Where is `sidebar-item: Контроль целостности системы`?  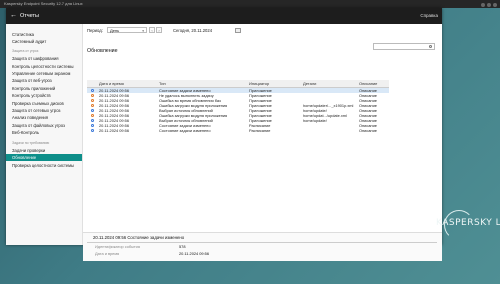
sidebar-item: Контроль целостности системы is located at coordinates (44, 66).